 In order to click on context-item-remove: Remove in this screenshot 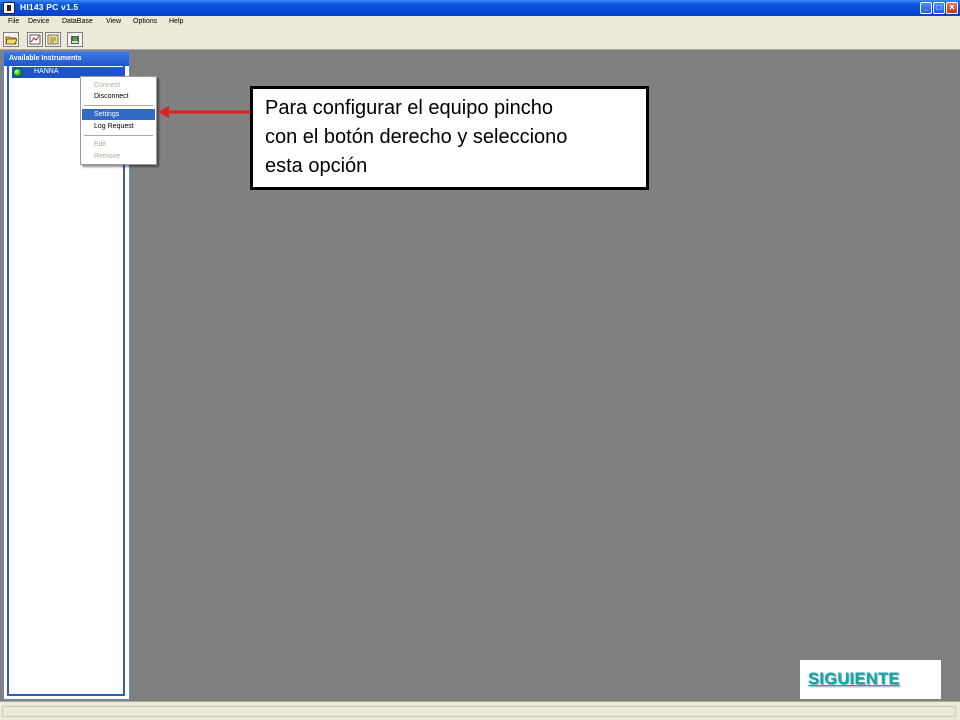, I will do `click(118, 156)`.